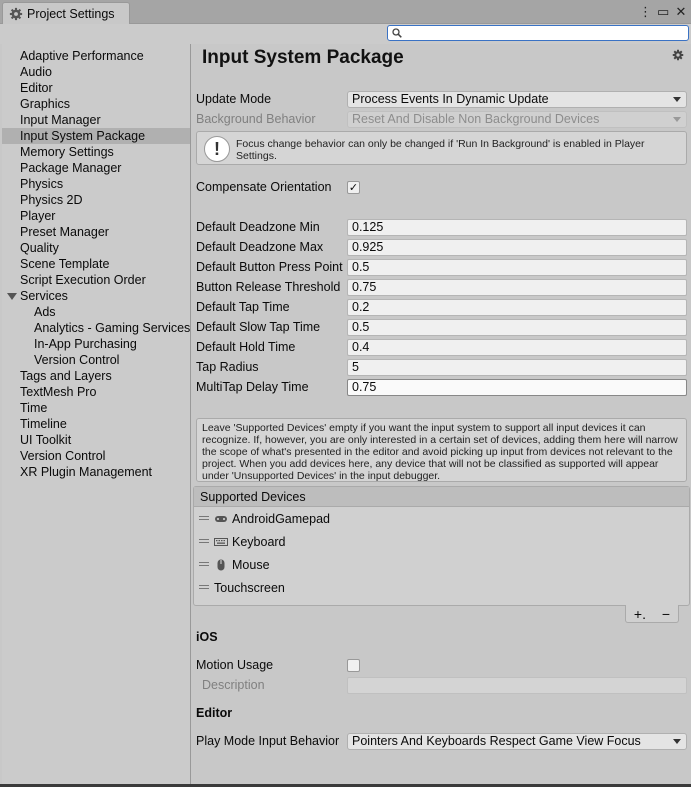 The image size is (691, 787). I want to click on window-controls: ⋮ ▭ ✕, so click(663, 12).